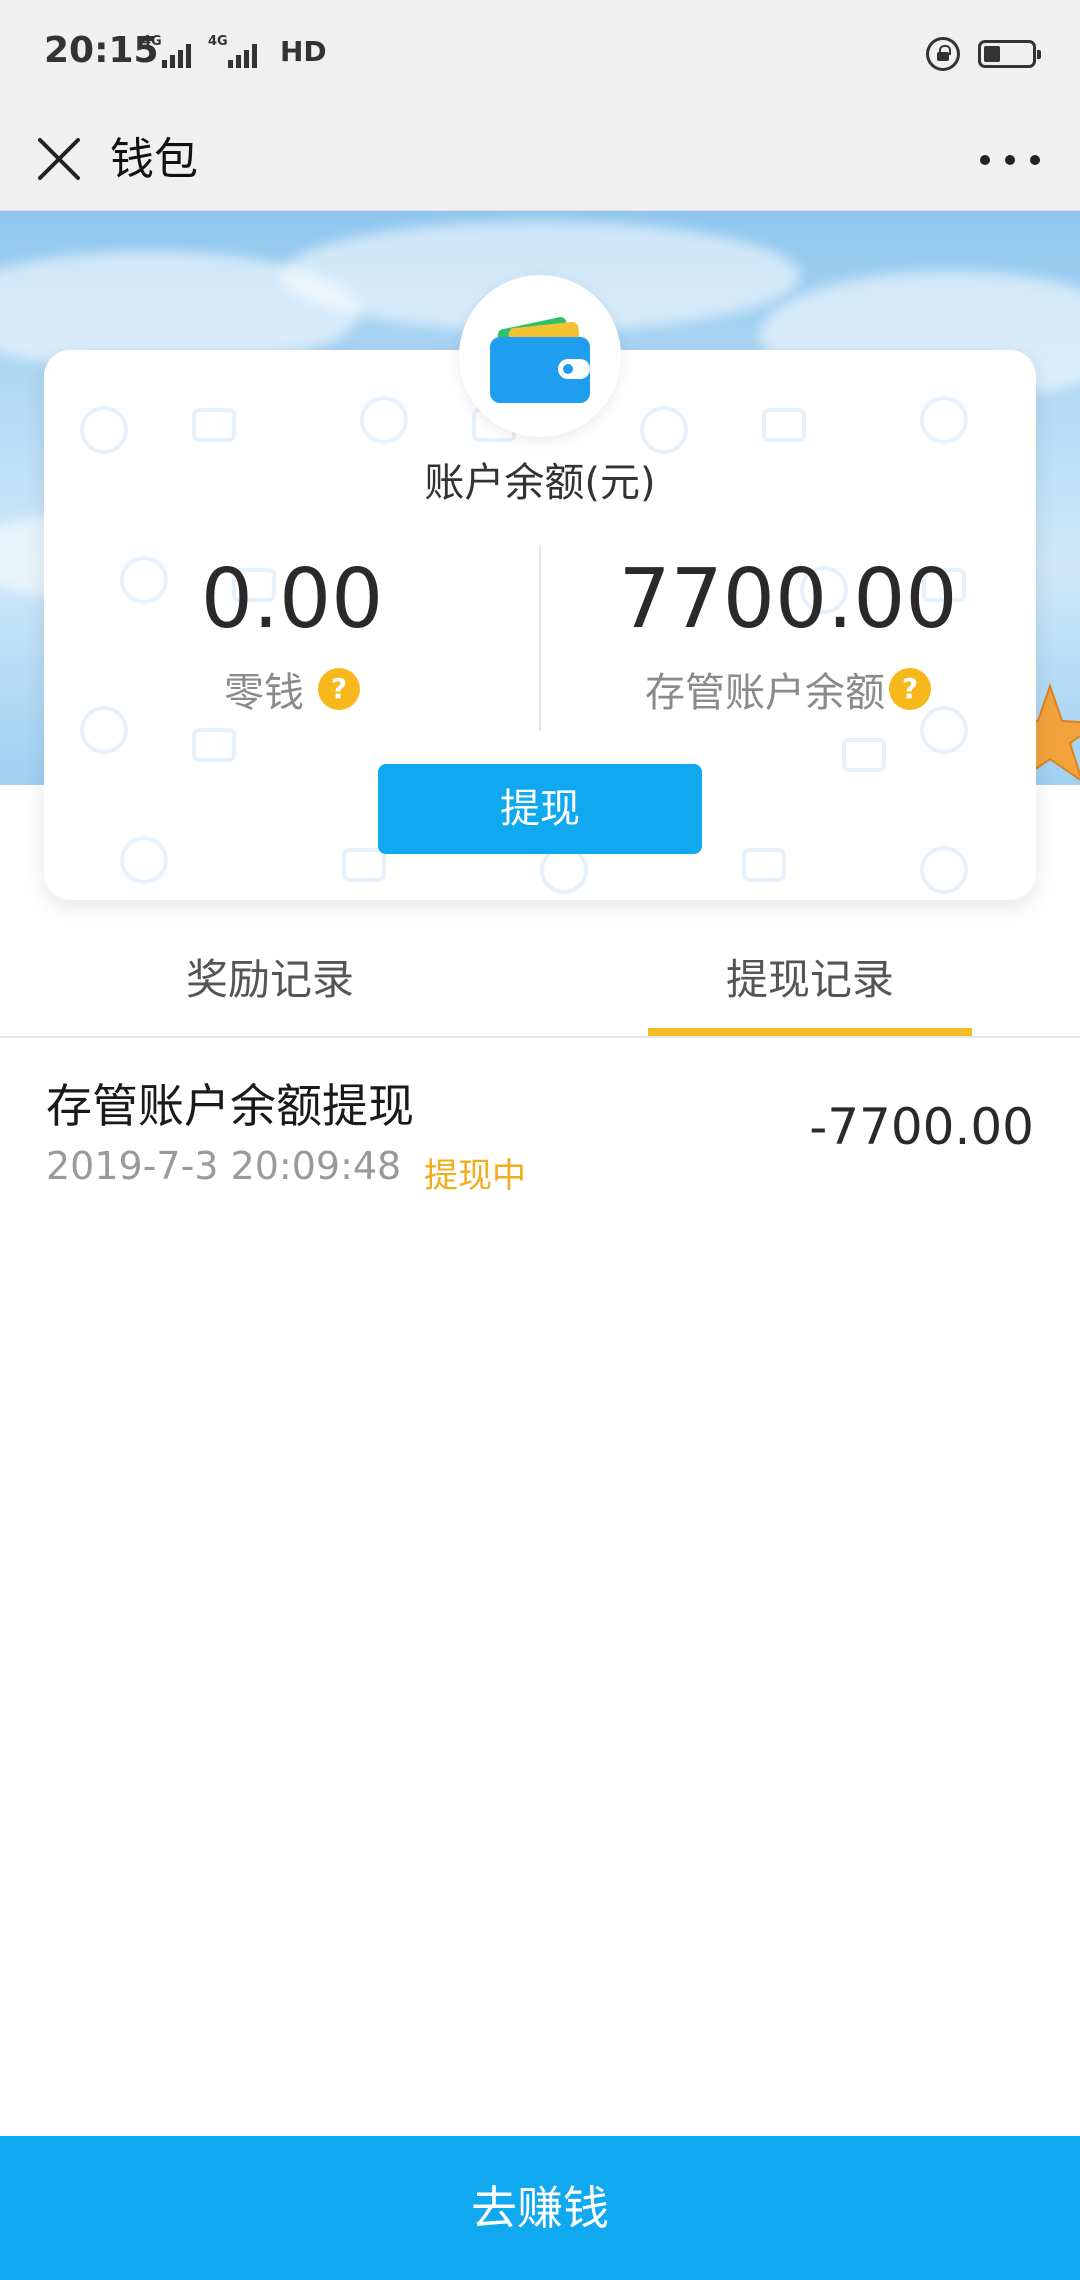 The image size is (1080, 2280). I want to click on record-amount: -7700.00, so click(921, 1127).